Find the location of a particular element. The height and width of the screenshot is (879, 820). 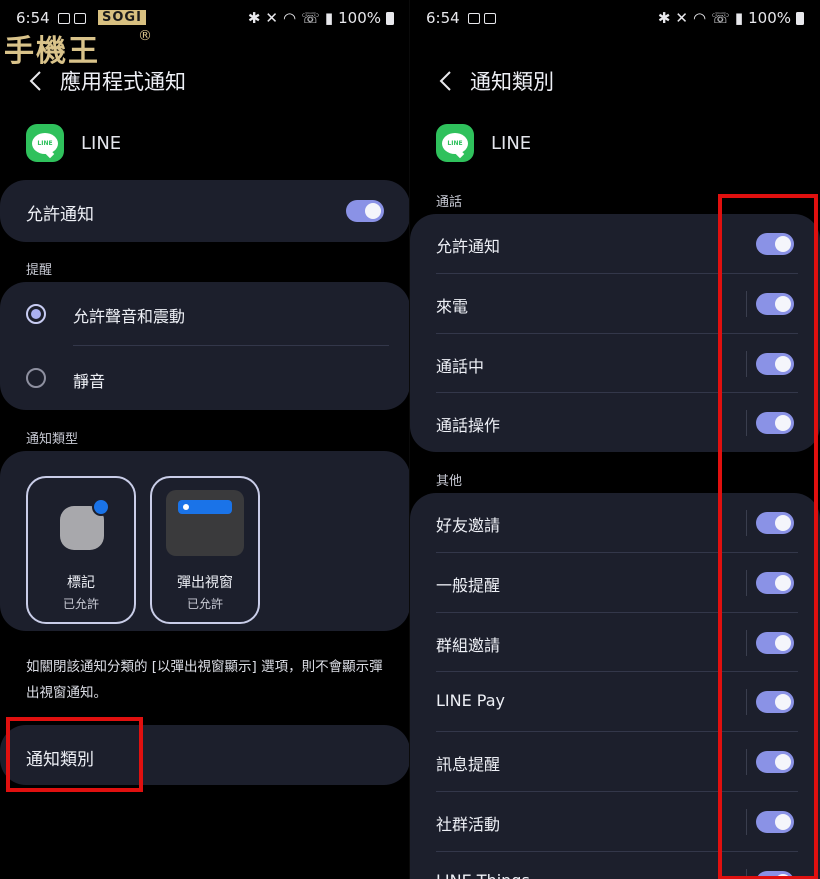

allow-notifications-row: 允許通知 is located at coordinates (205, 211).